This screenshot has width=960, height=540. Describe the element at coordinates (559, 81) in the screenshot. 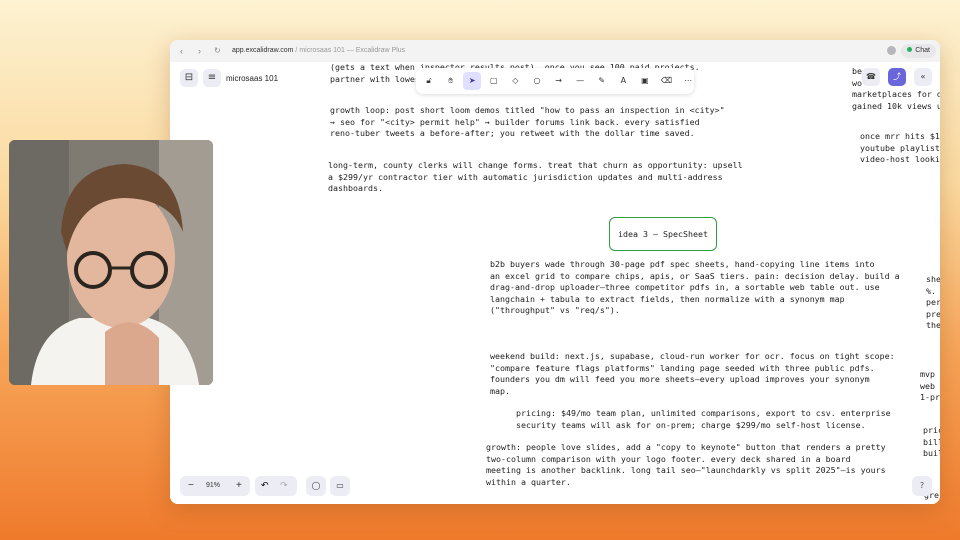

I see `arrow-icon: →` at that location.